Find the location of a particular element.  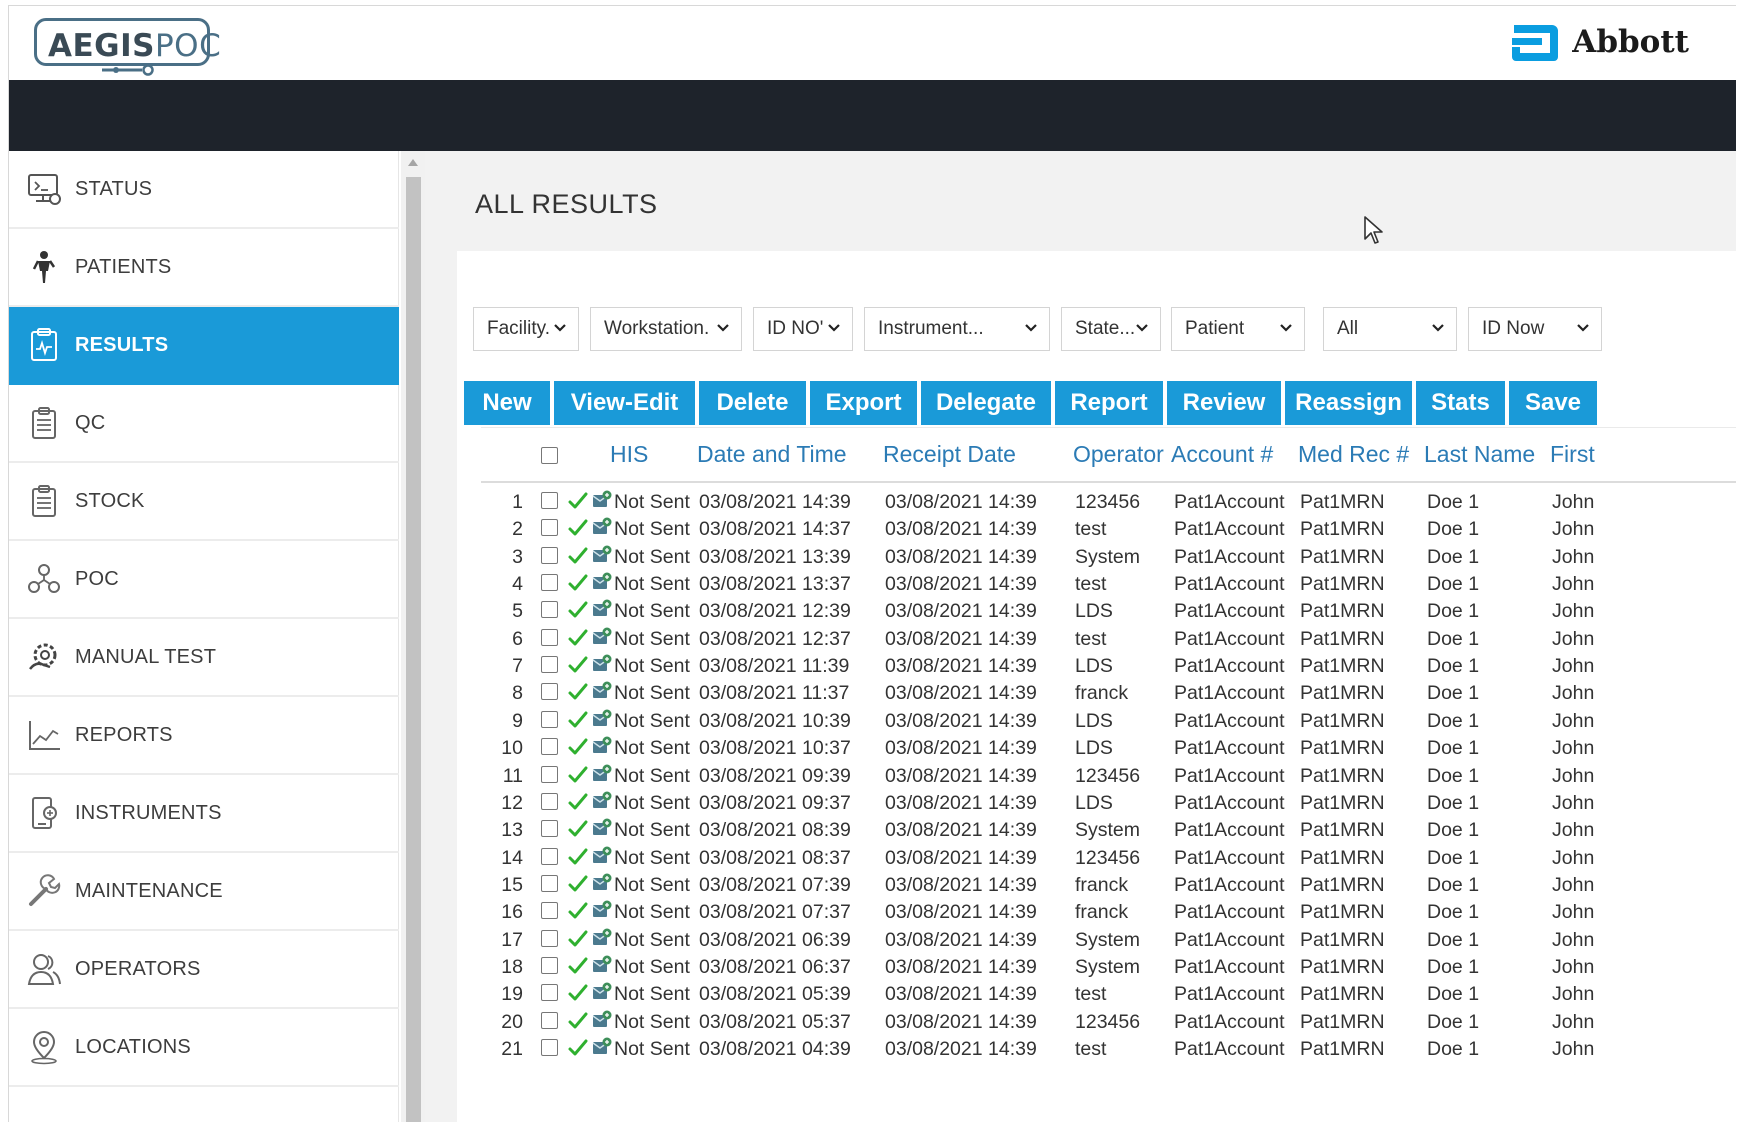

column-header-first: First is located at coordinates (1572, 454).